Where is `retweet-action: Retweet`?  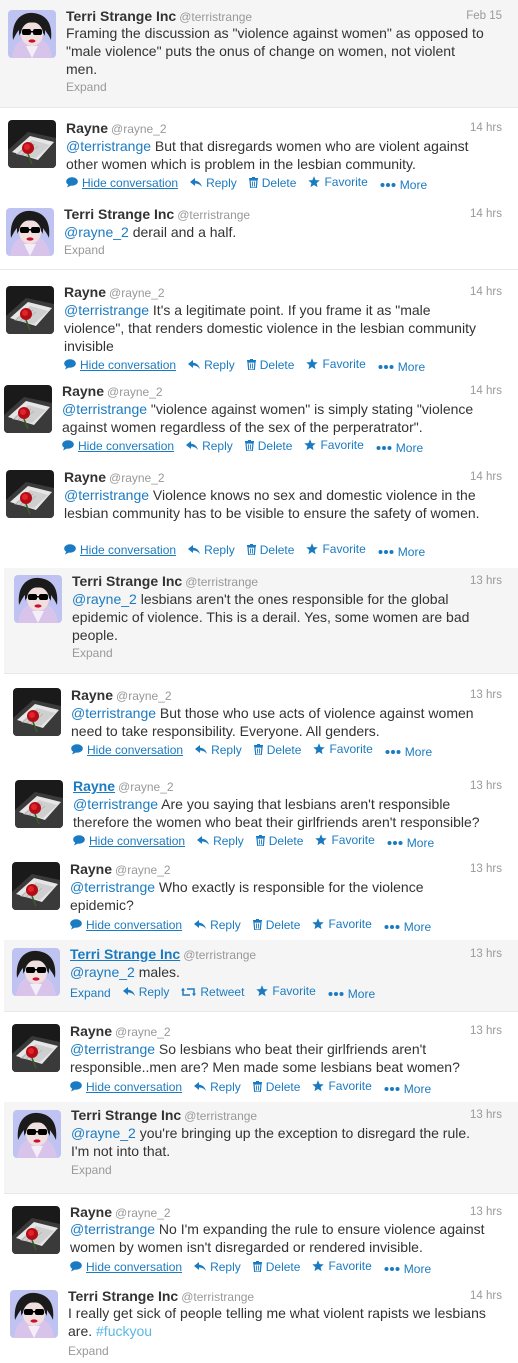
retweet-action: Retweet is located at coordinates (212, 992).